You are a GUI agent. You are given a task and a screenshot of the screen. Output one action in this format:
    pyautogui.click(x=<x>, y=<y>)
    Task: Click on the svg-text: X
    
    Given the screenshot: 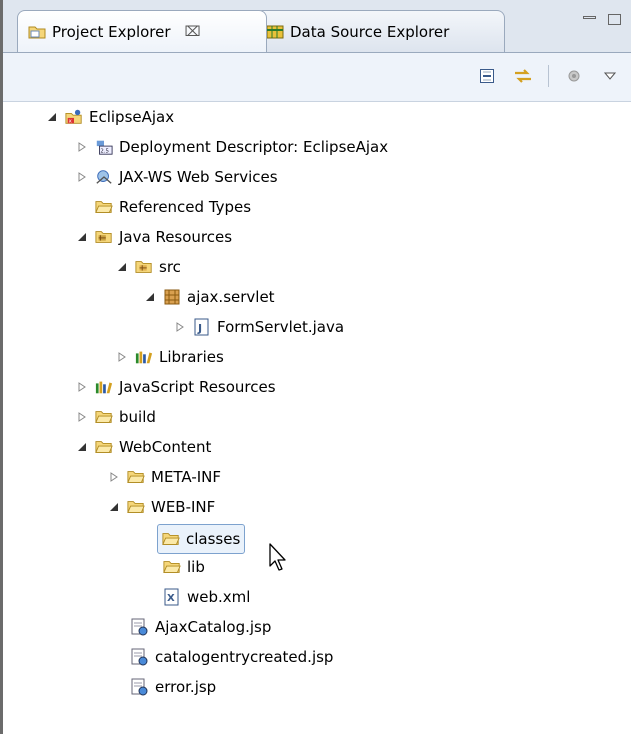 What is the action you would take?
    pyautogui.click(x=171, y=598)
    